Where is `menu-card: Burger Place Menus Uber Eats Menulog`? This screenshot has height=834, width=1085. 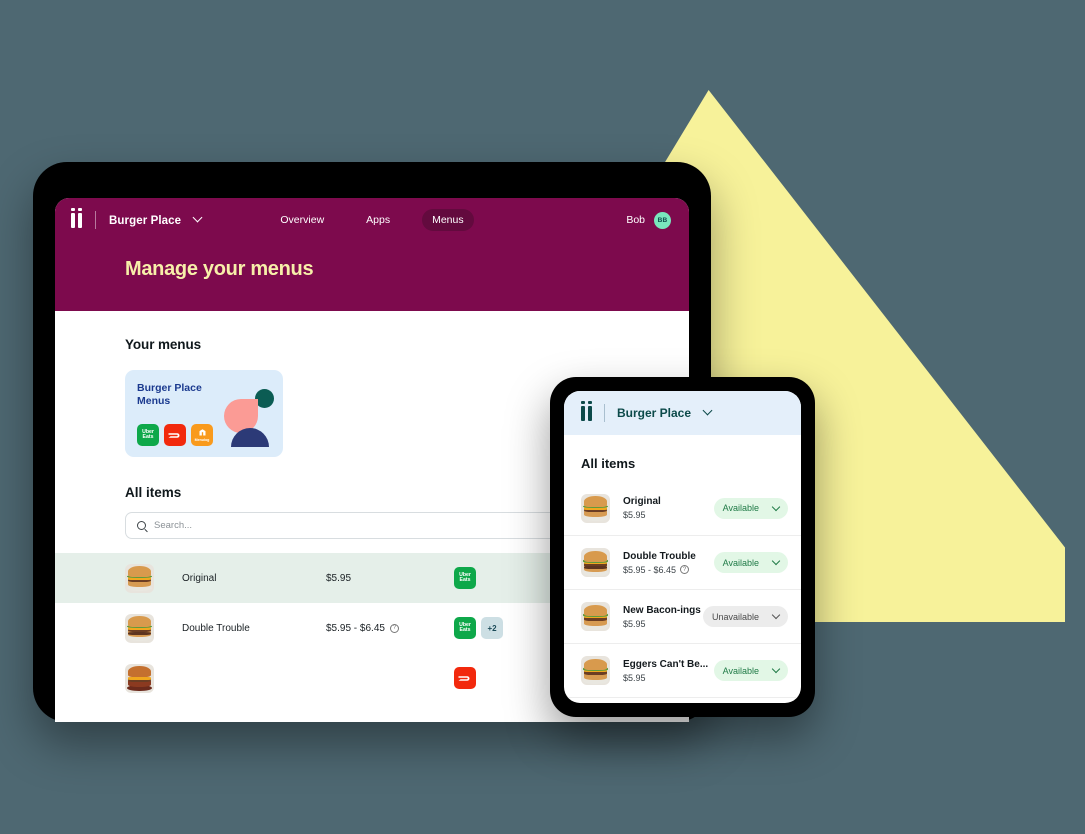
menu-card: Burger Place Menus Uber Eats Menulog is located at coordinates (204, 413).